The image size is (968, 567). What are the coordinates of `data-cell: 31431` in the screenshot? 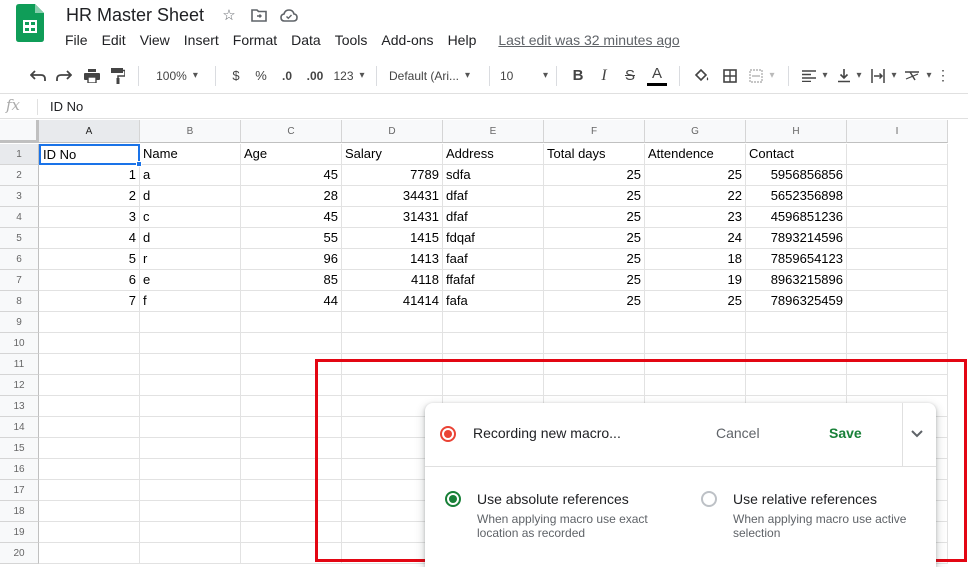 It's located at (392, 217).